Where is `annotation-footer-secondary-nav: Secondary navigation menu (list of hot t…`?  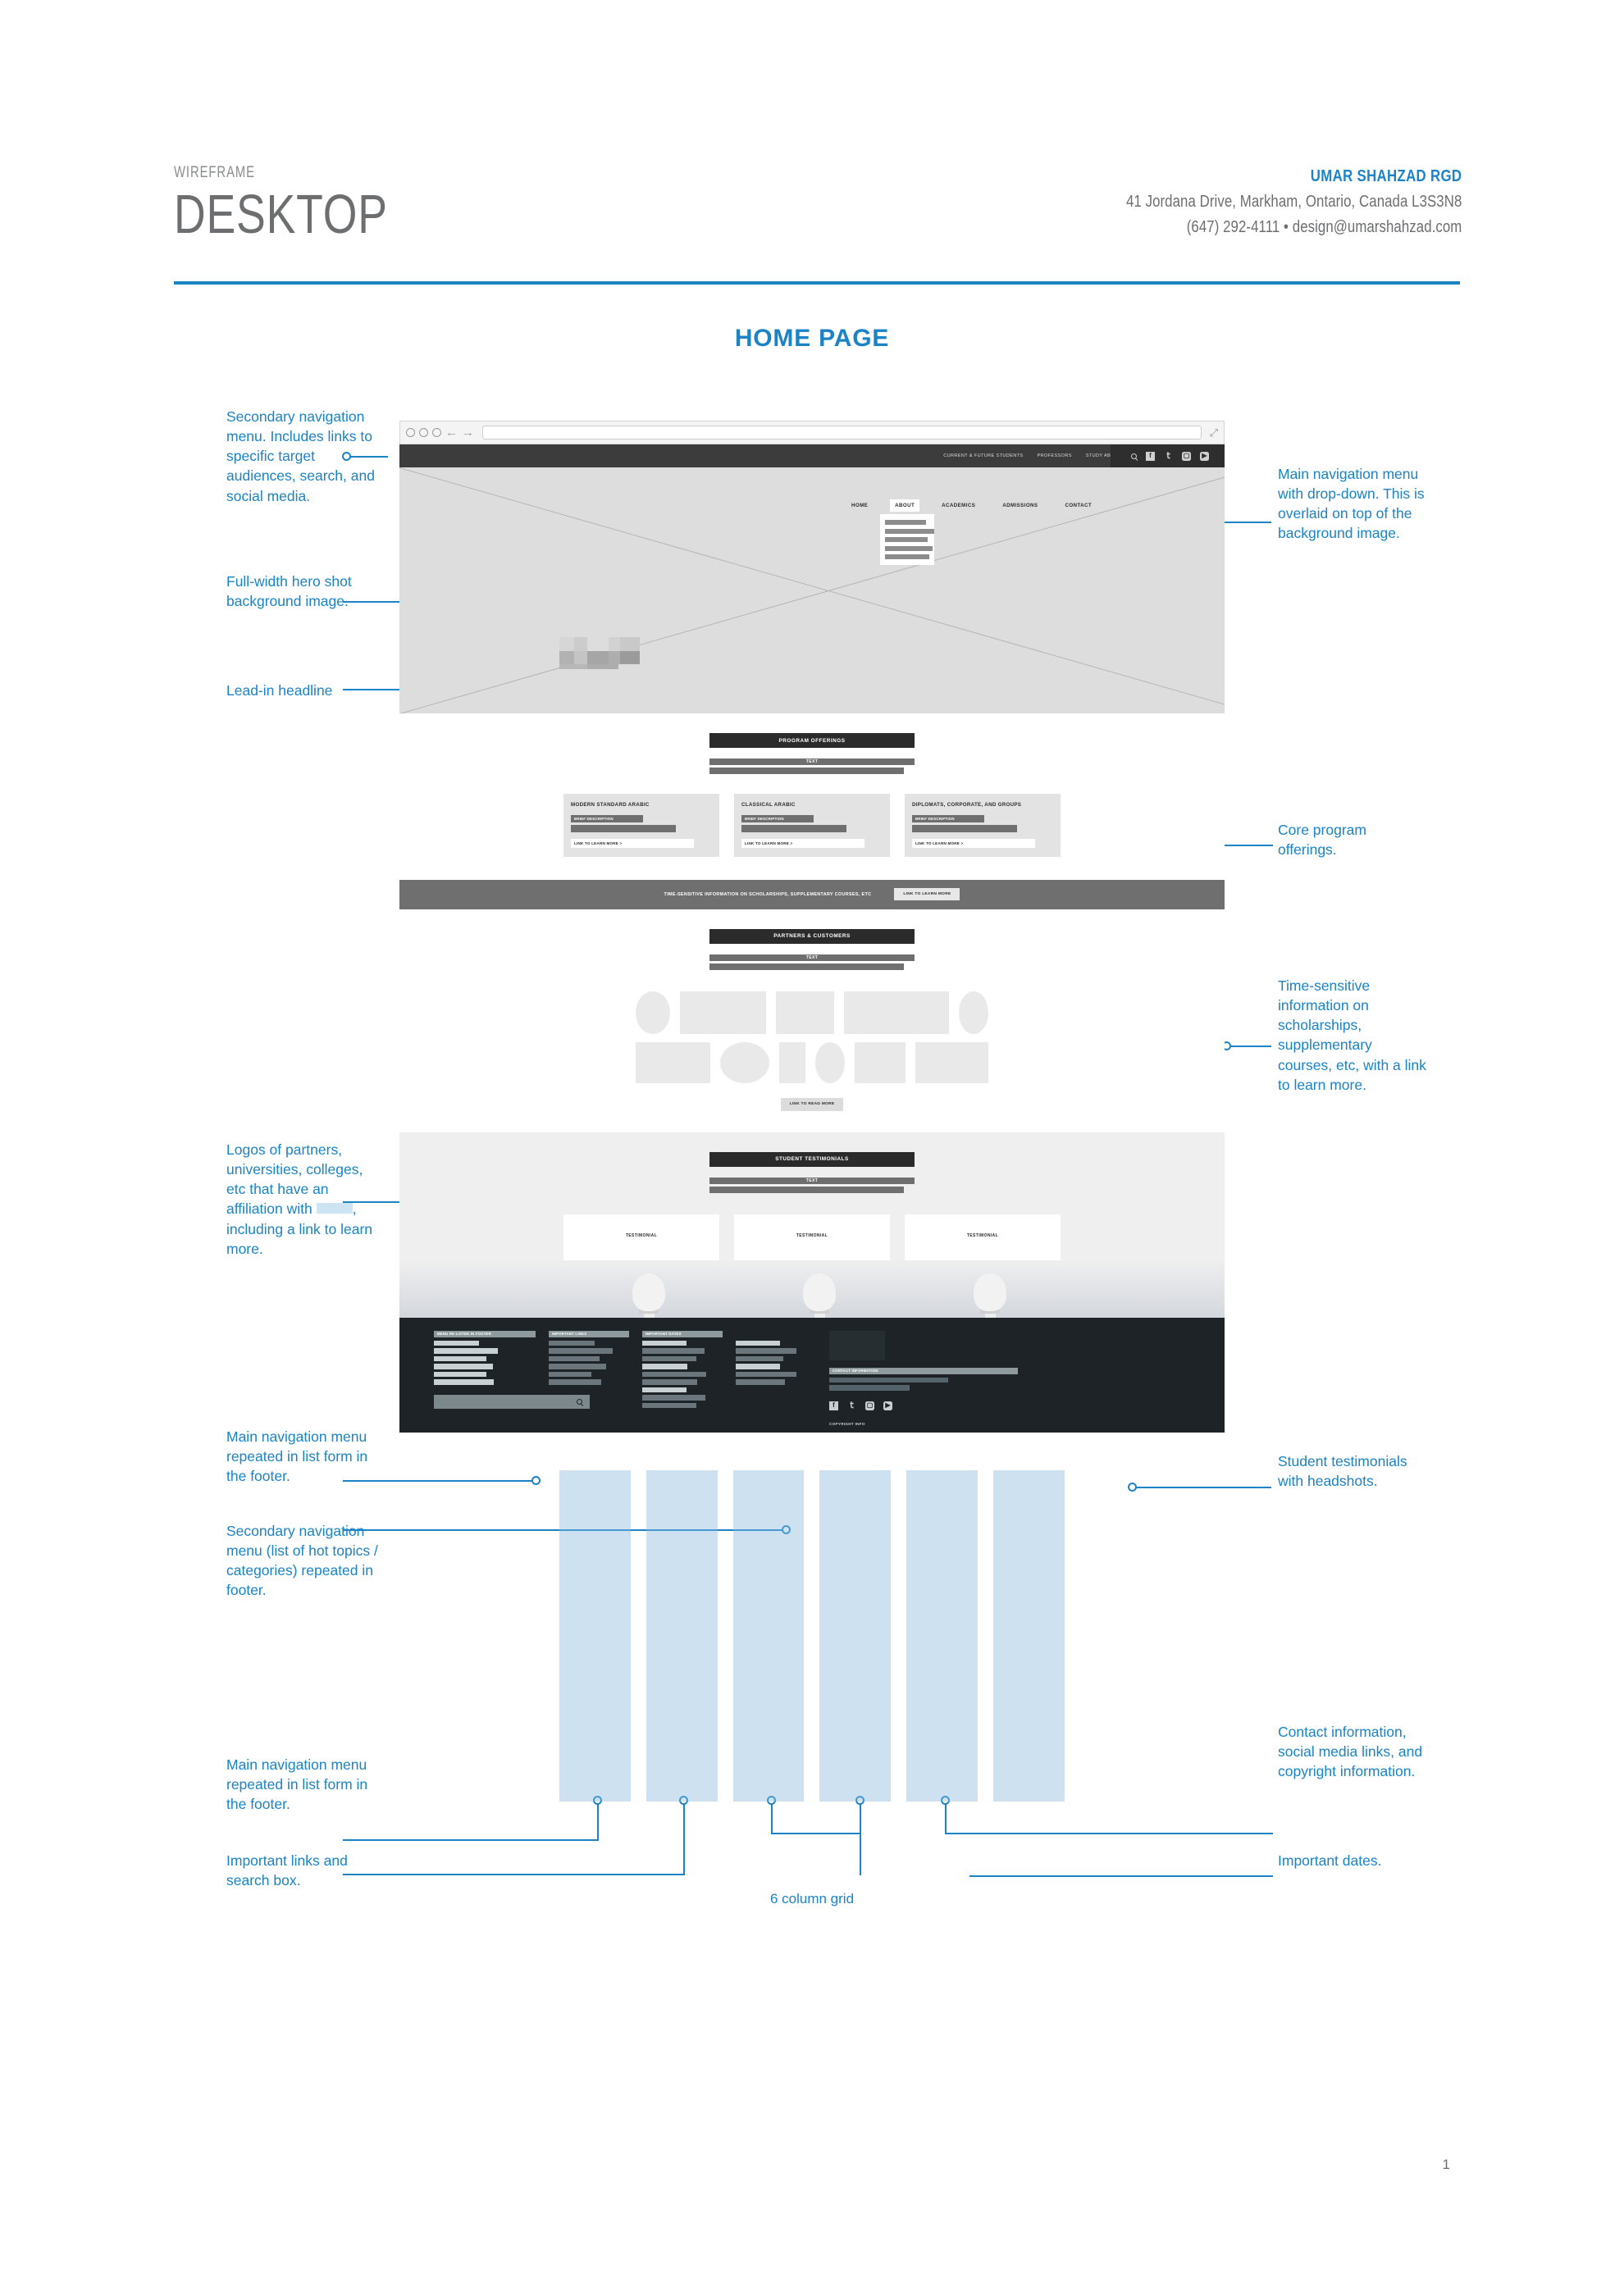
annotation-footer-secondary-nav: Secondary navigation menu (list of hot t… is located at coordinates (302, 1561).